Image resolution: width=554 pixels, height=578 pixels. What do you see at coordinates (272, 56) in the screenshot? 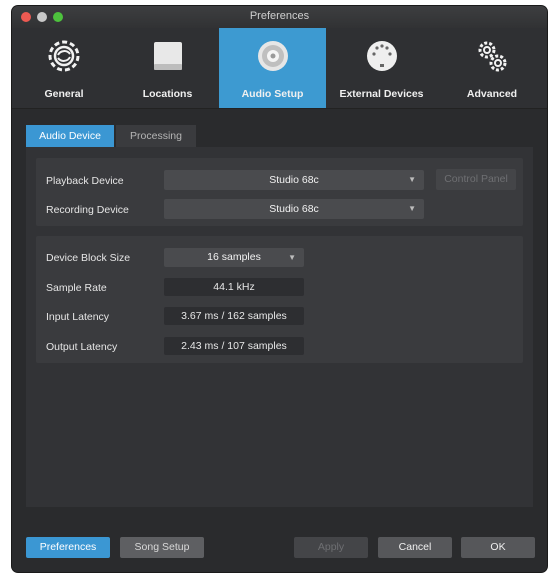
I see `speaker-icon` at bounding box center [272, 56].